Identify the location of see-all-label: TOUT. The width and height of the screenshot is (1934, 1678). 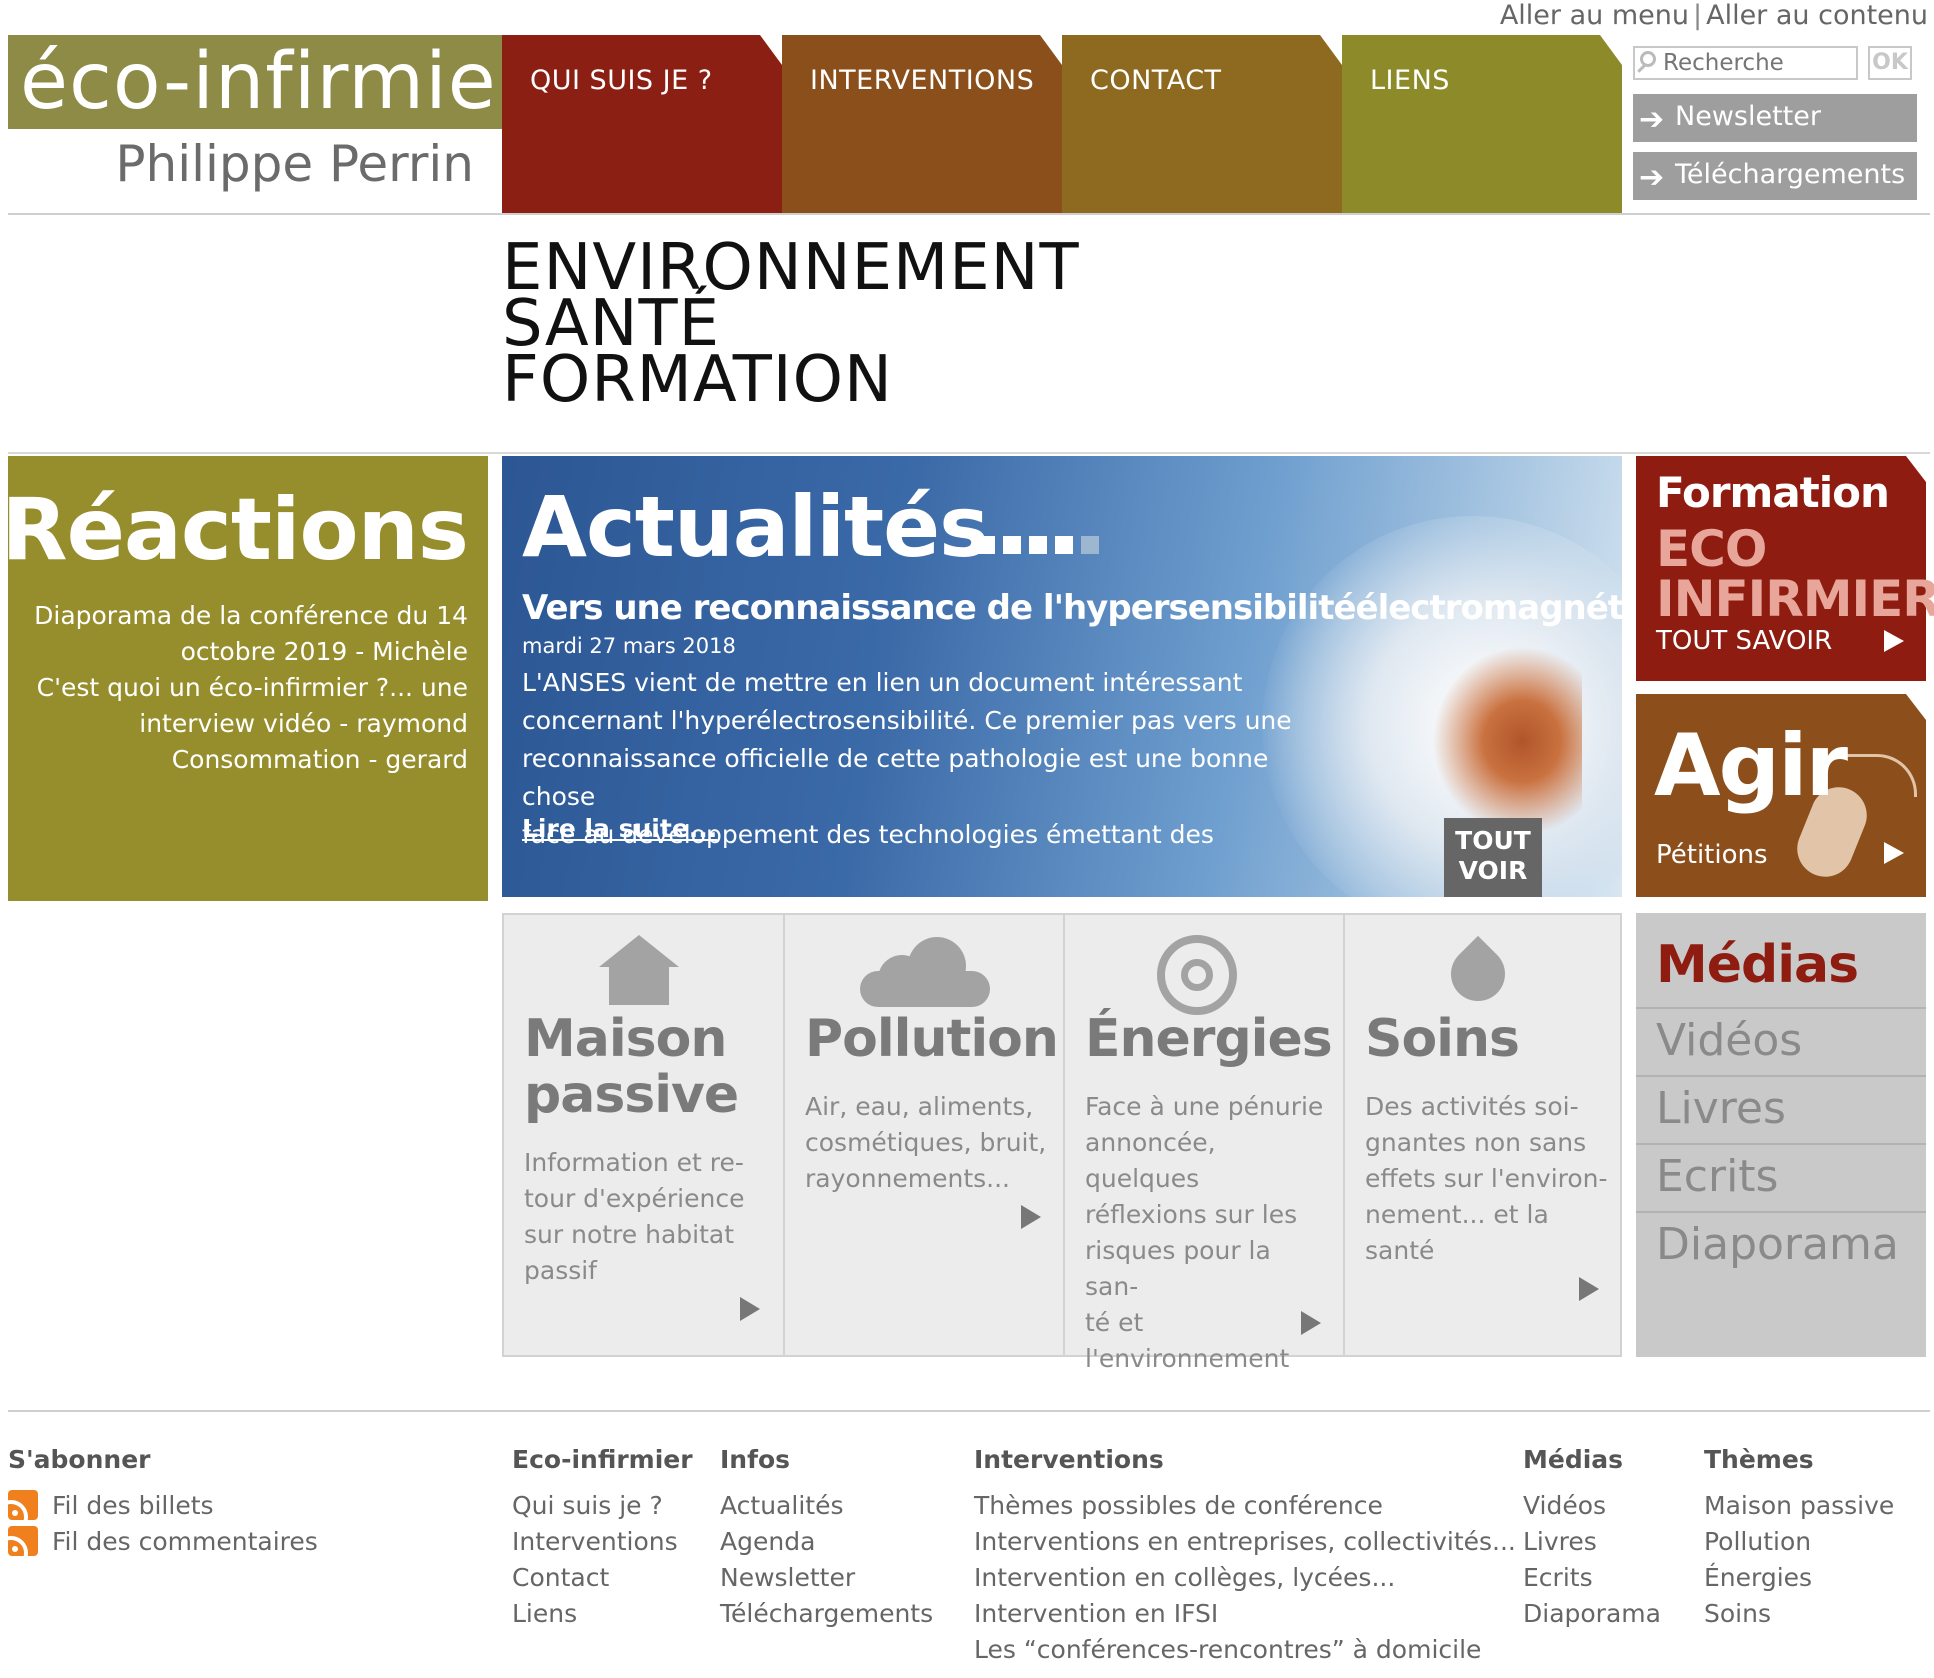
(1493, 840).